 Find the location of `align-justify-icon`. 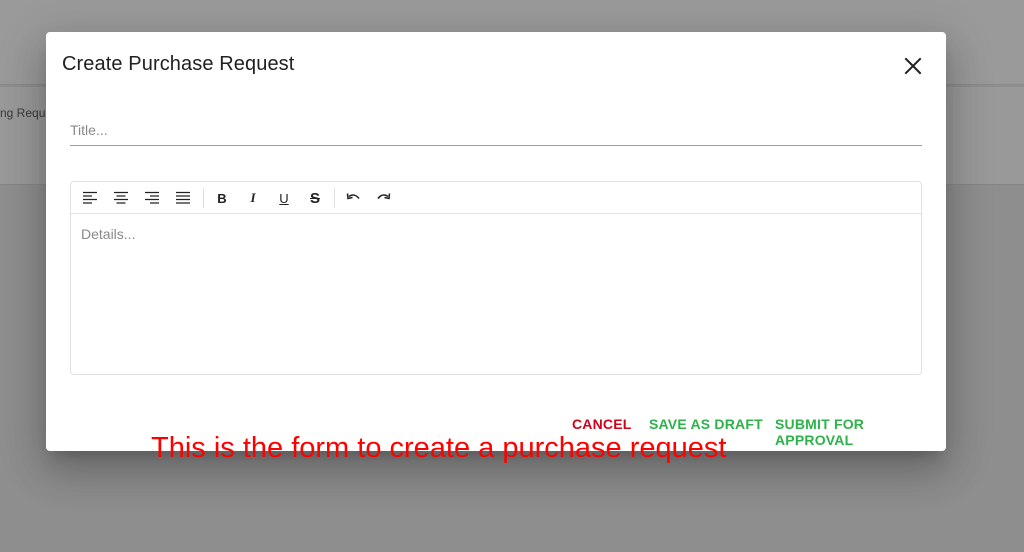

align-justify-icon is located at coordinates (183, 197).